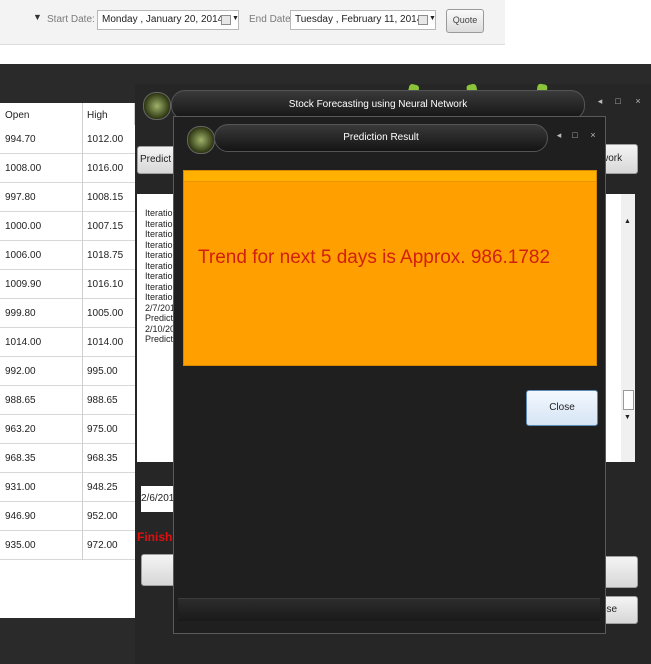 The width and height of the screenshot is (651, 664). I want to click on main-window-title: Stock Forecasting using Neural Network, so click(378, 104).